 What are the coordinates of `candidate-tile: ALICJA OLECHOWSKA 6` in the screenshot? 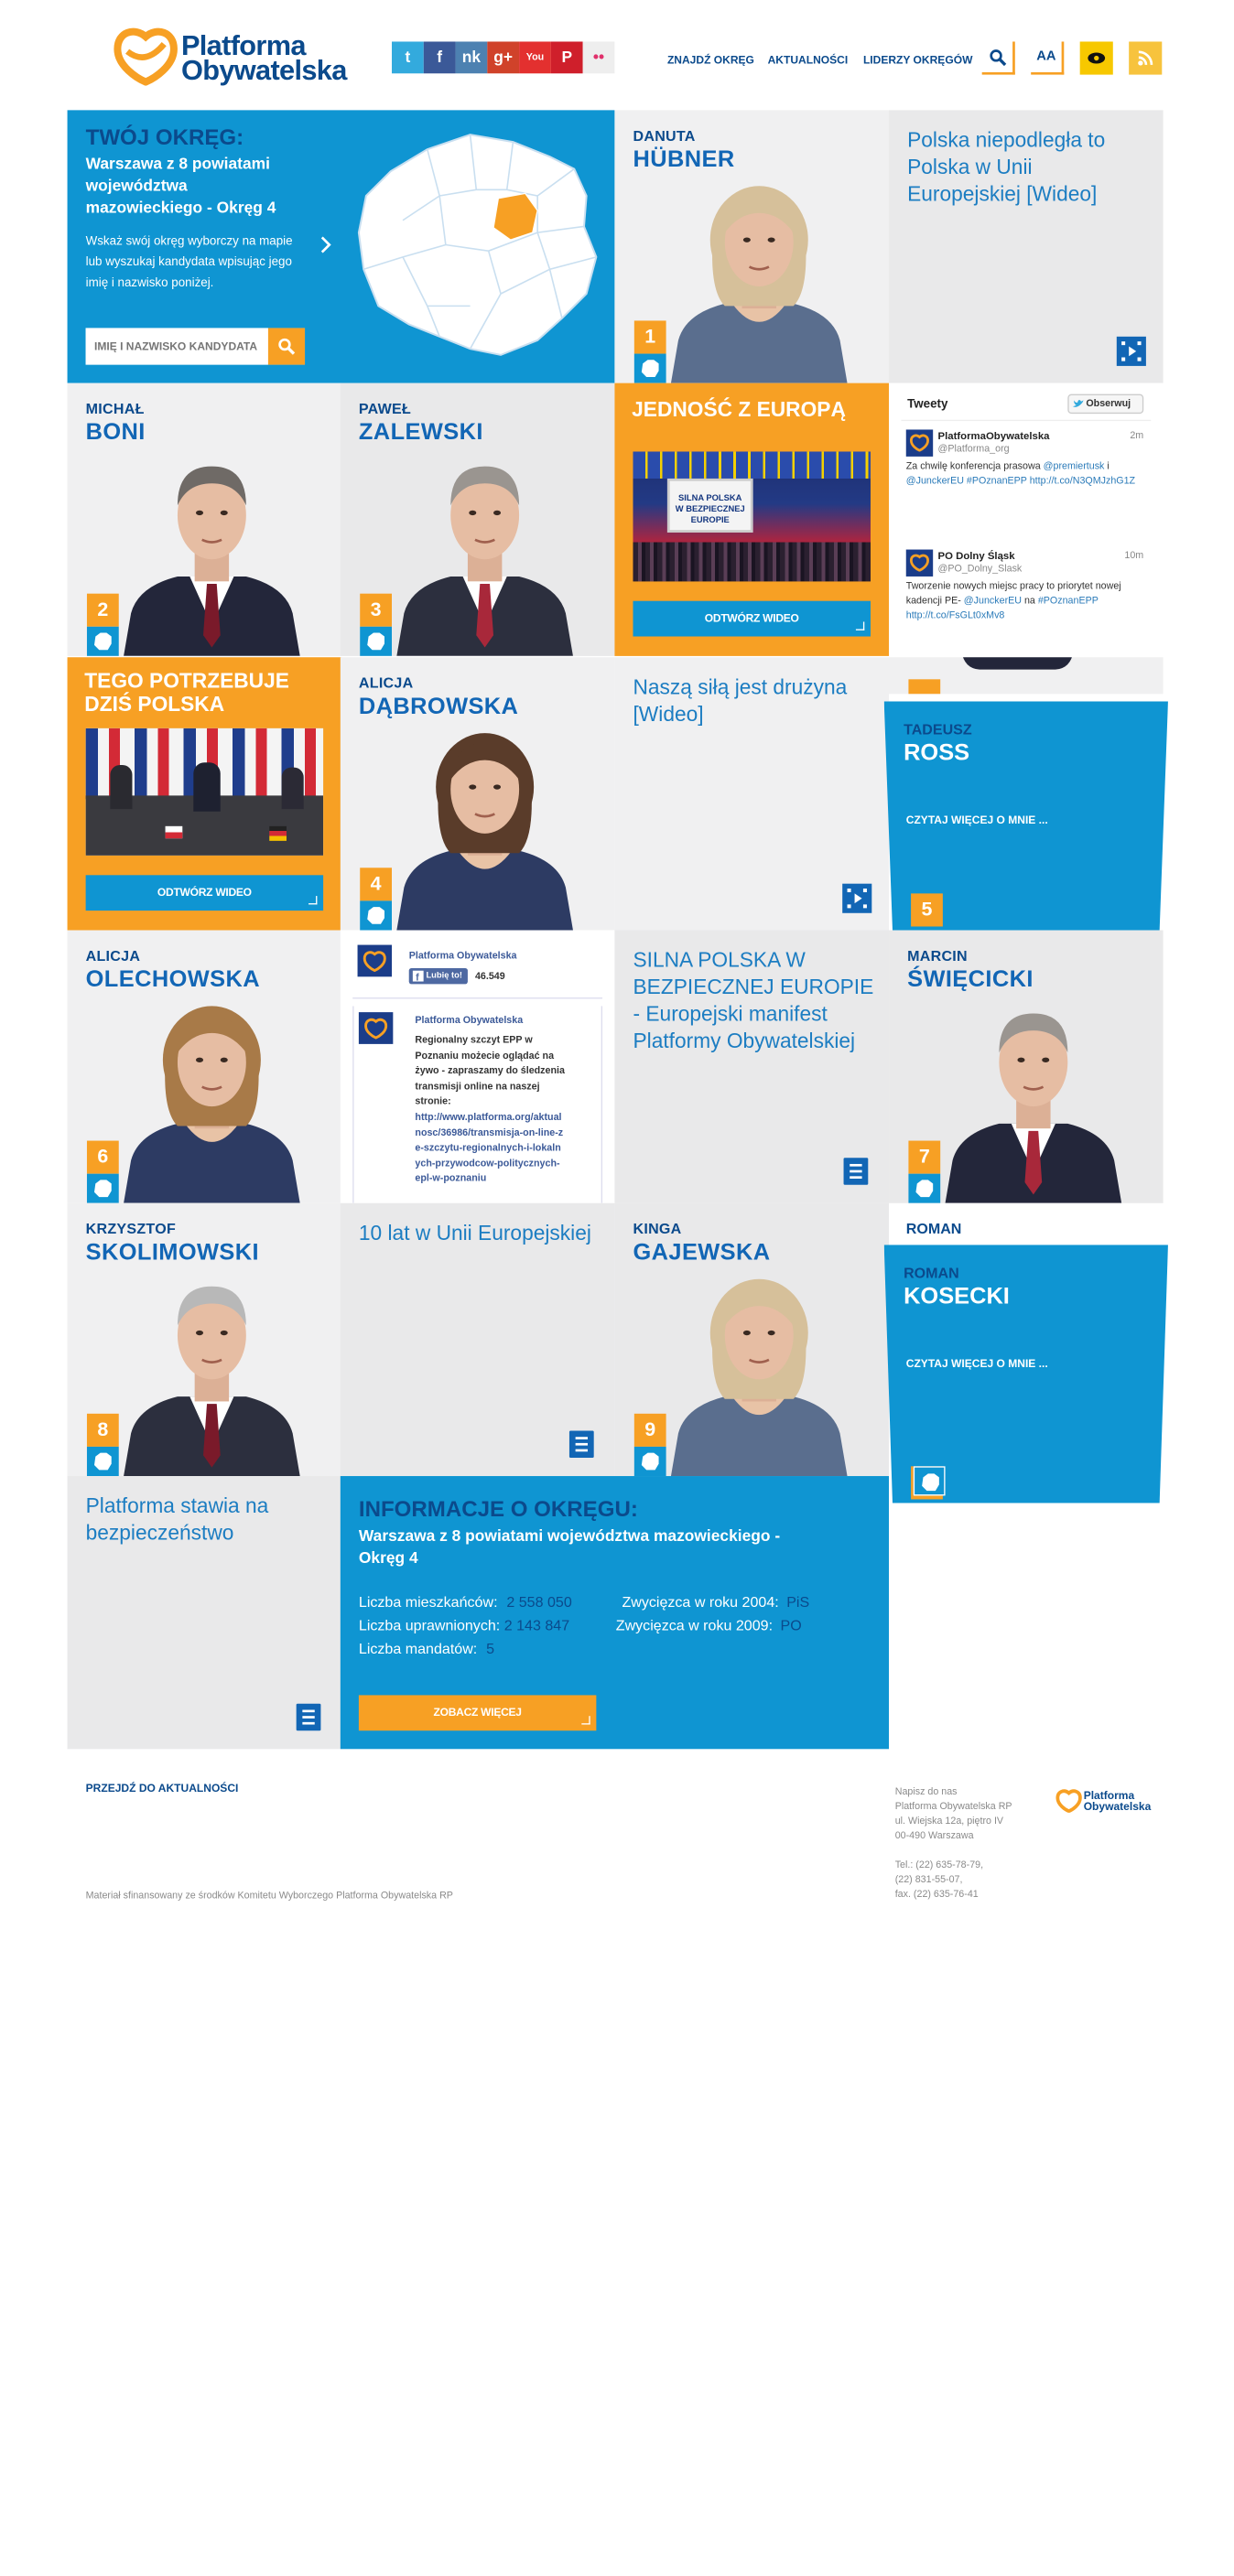 It's located at (204, 1066).